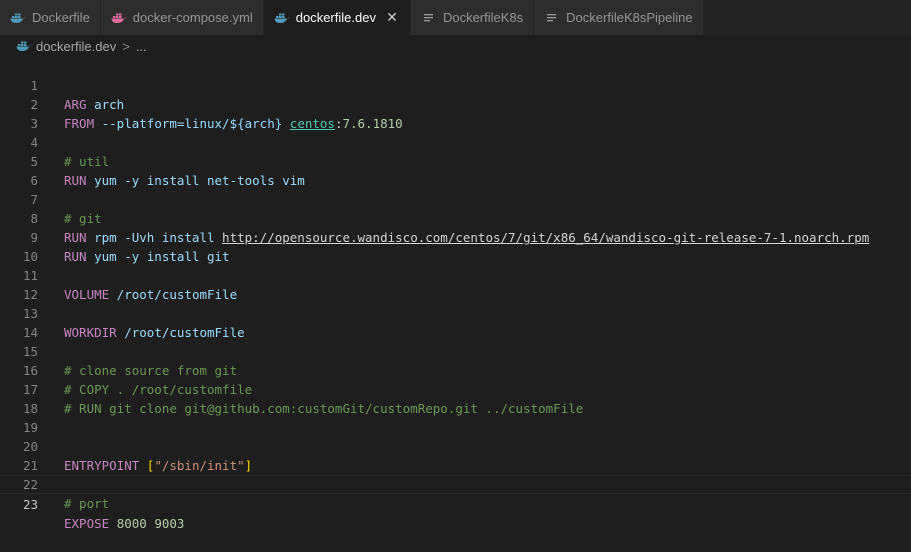 This screenshot has height=552, width=911. I want to click on comment: # port, so click(87, 503).